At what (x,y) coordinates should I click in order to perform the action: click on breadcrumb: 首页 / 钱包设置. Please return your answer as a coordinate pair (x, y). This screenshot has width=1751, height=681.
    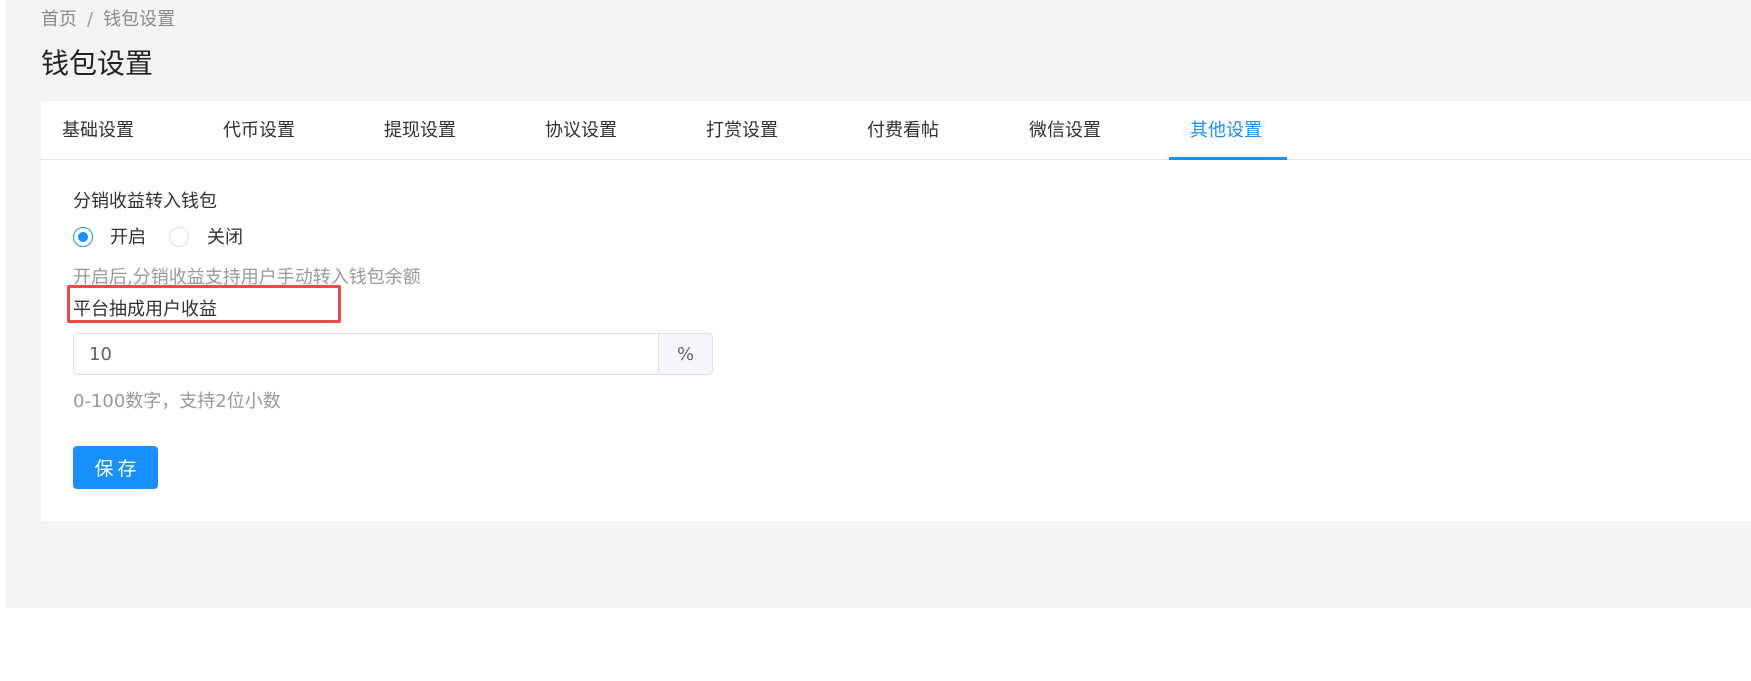
    Looking at the image, I should click on (108, 18).